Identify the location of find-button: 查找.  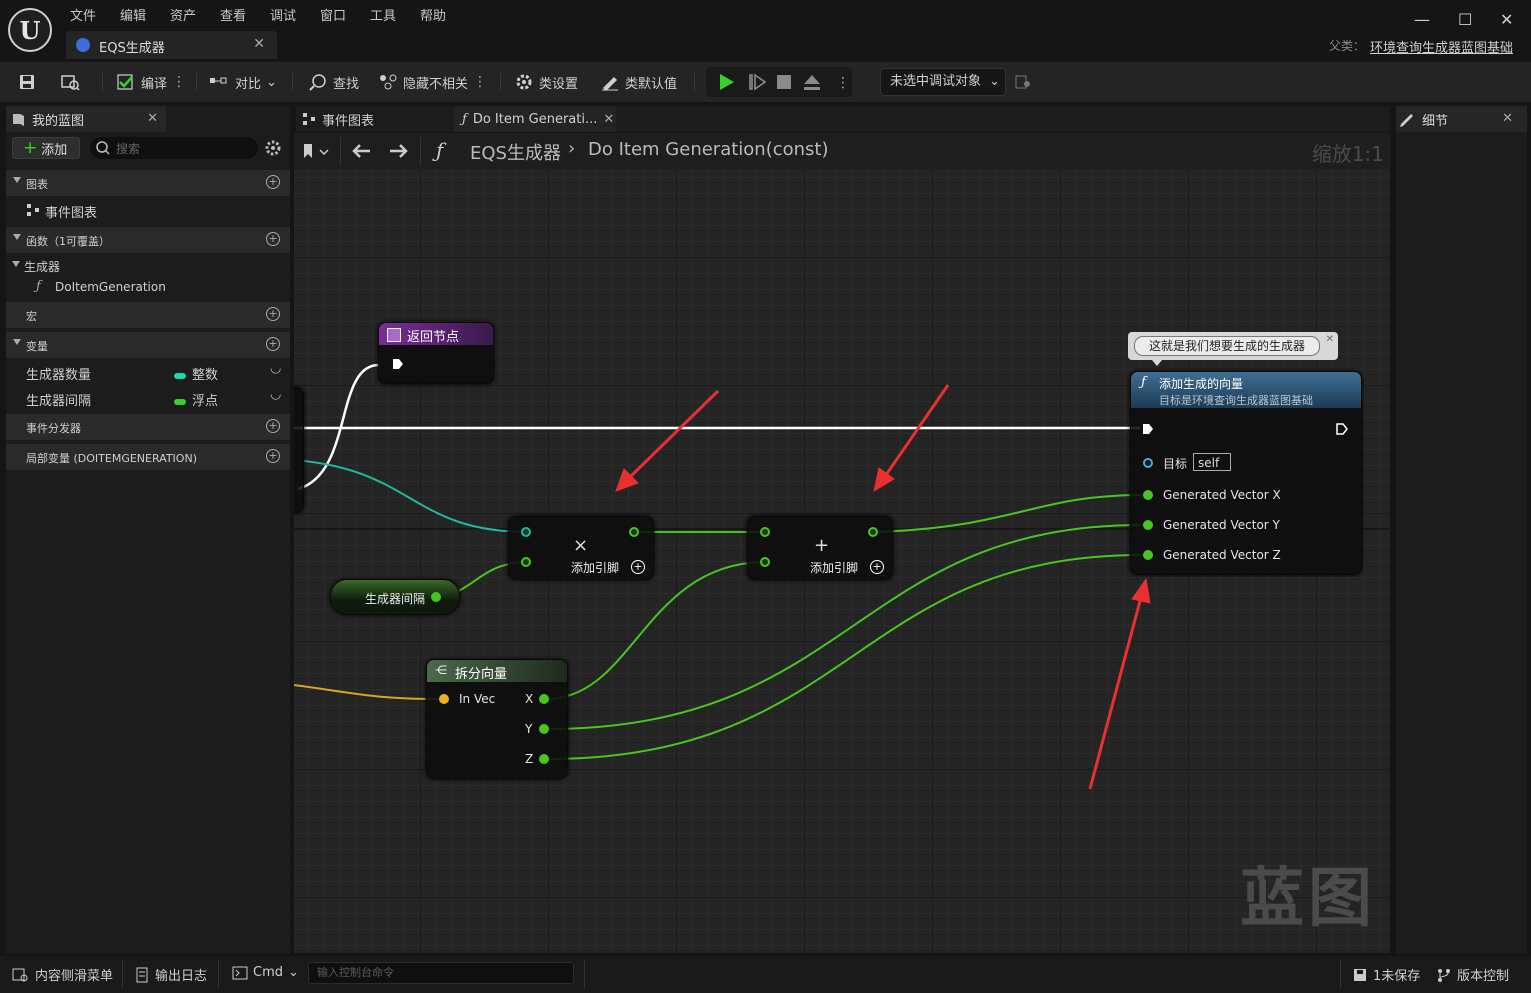
(333, 82).